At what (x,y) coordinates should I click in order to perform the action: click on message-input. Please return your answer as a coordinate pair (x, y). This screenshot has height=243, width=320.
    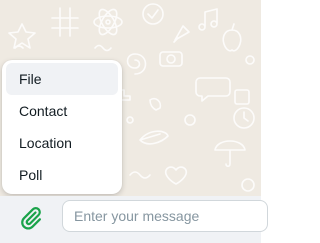
    Looking at the image, I should click on (165, 216).